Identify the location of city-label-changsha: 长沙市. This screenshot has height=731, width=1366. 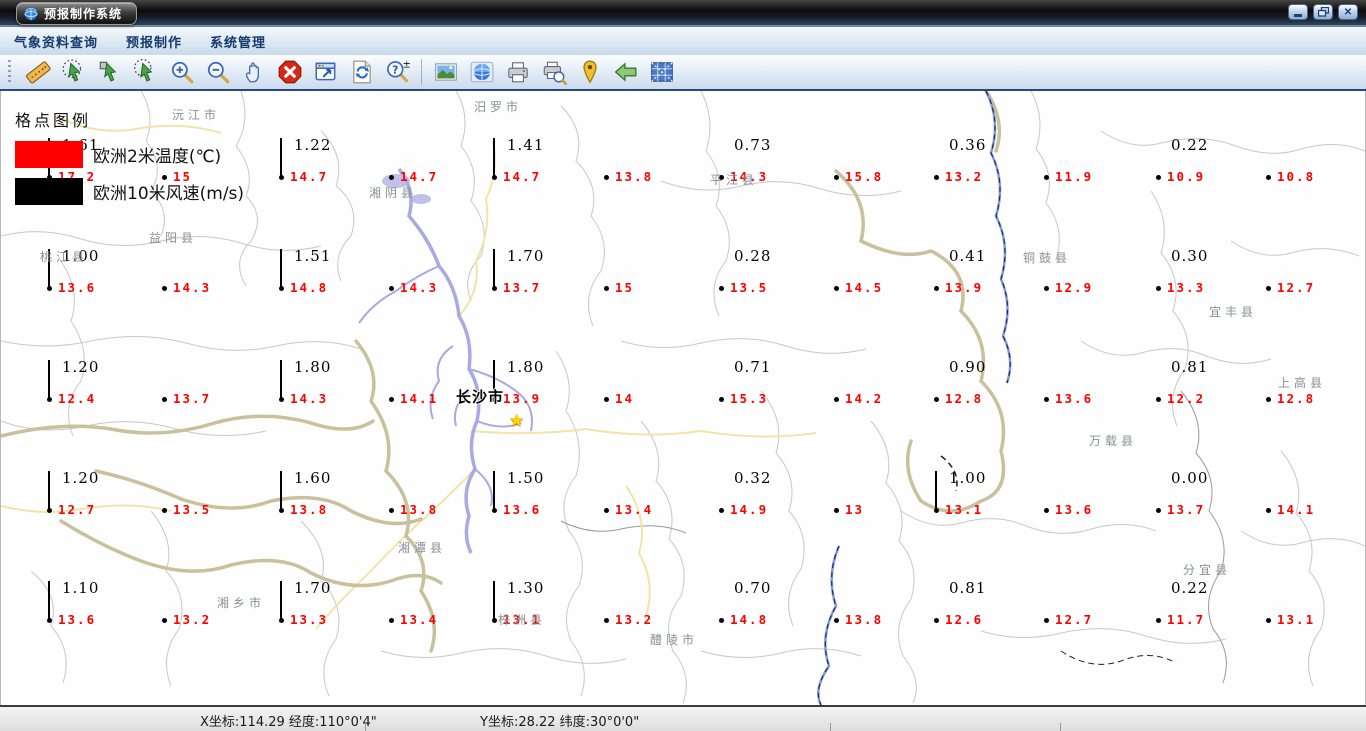
(480, 397).